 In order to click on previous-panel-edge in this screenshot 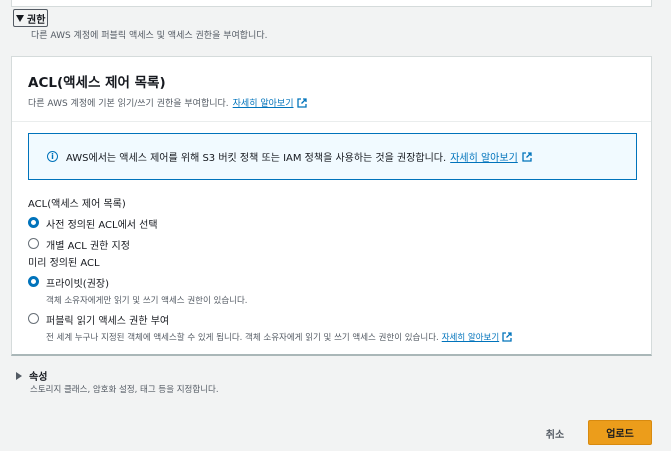, I will do `click(331, 3)`.